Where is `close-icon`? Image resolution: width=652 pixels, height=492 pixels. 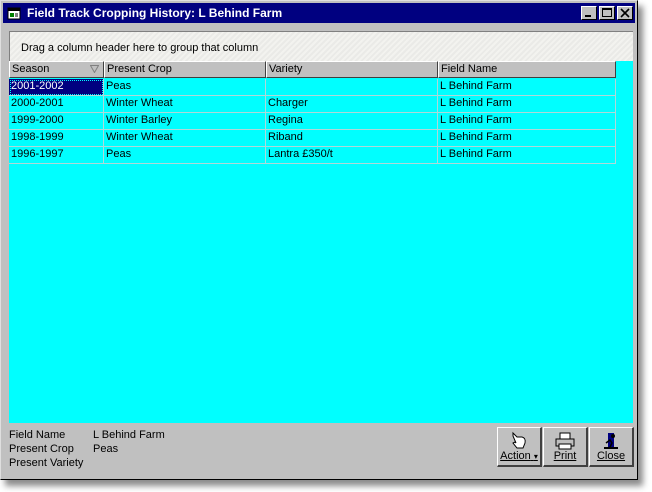
close-icon is located at coordinates (625, 13).